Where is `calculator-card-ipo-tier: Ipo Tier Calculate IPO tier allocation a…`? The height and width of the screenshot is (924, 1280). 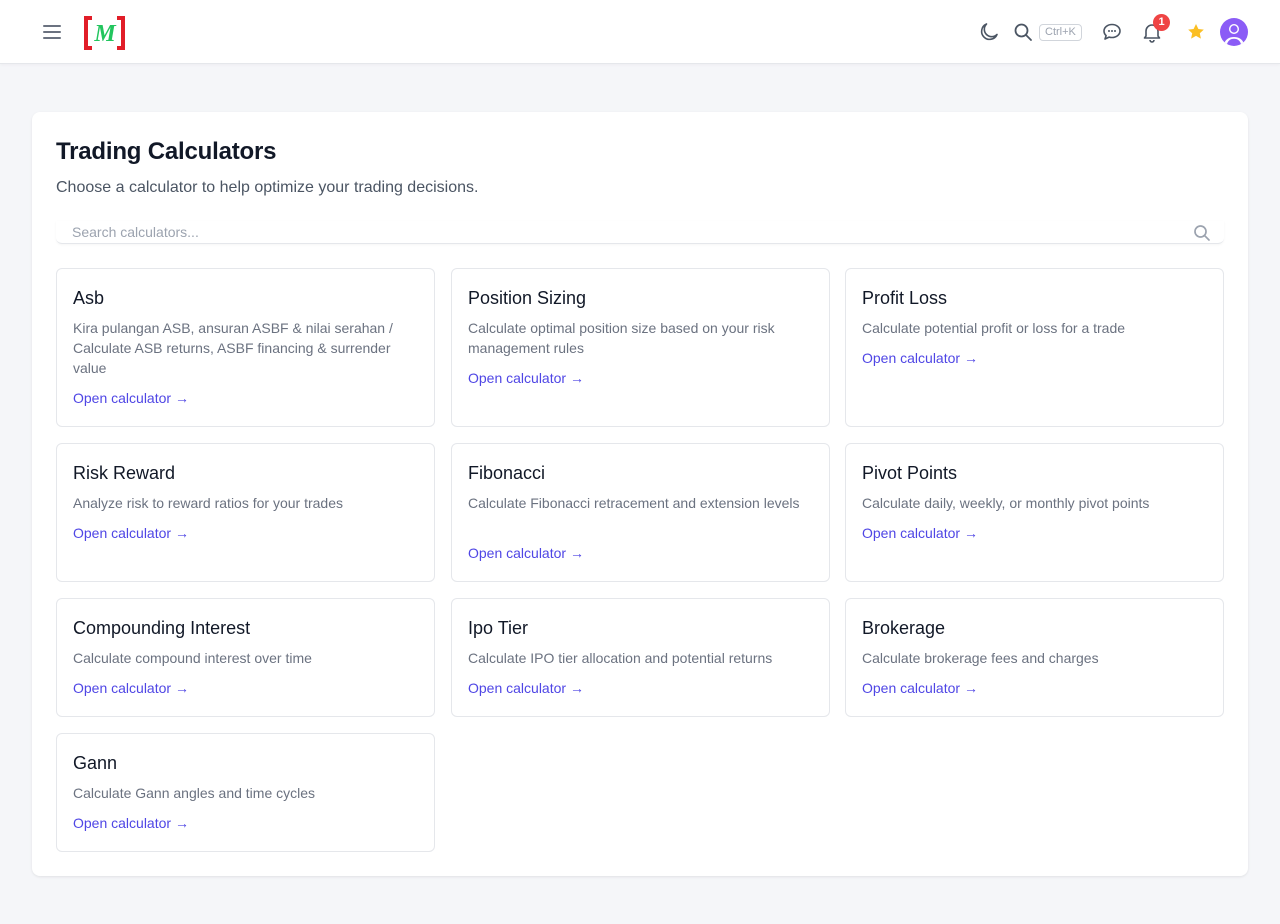
calculator-card-ipo-tier: Ipo Tier Calculate IPO tier allocation a… is located at coordinates (640, 657).